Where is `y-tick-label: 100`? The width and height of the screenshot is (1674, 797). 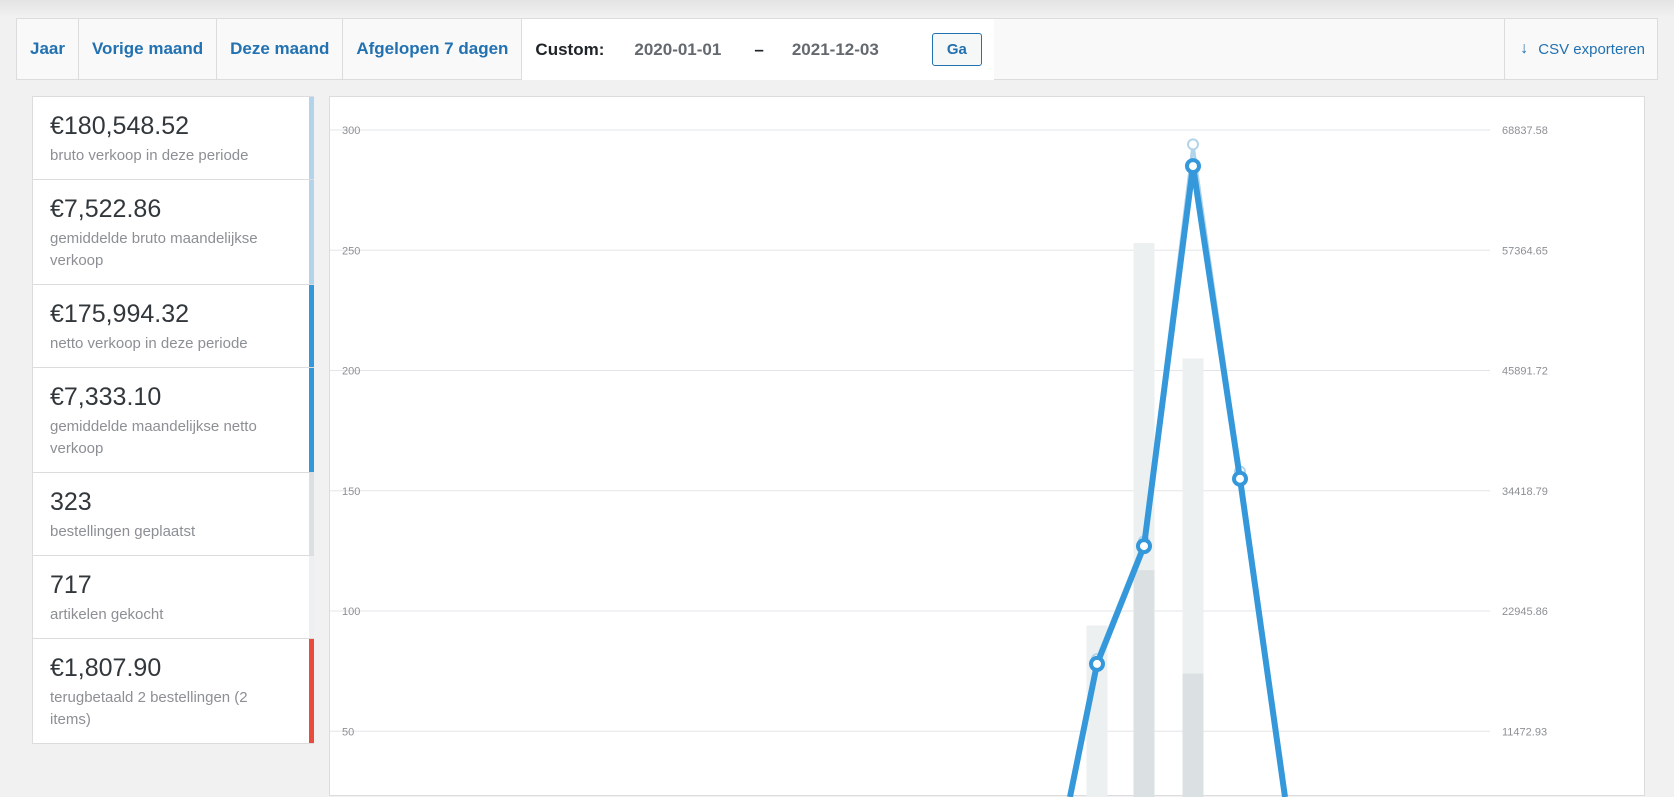 y-tick-label: 100 is located at coordinates (351, 612).